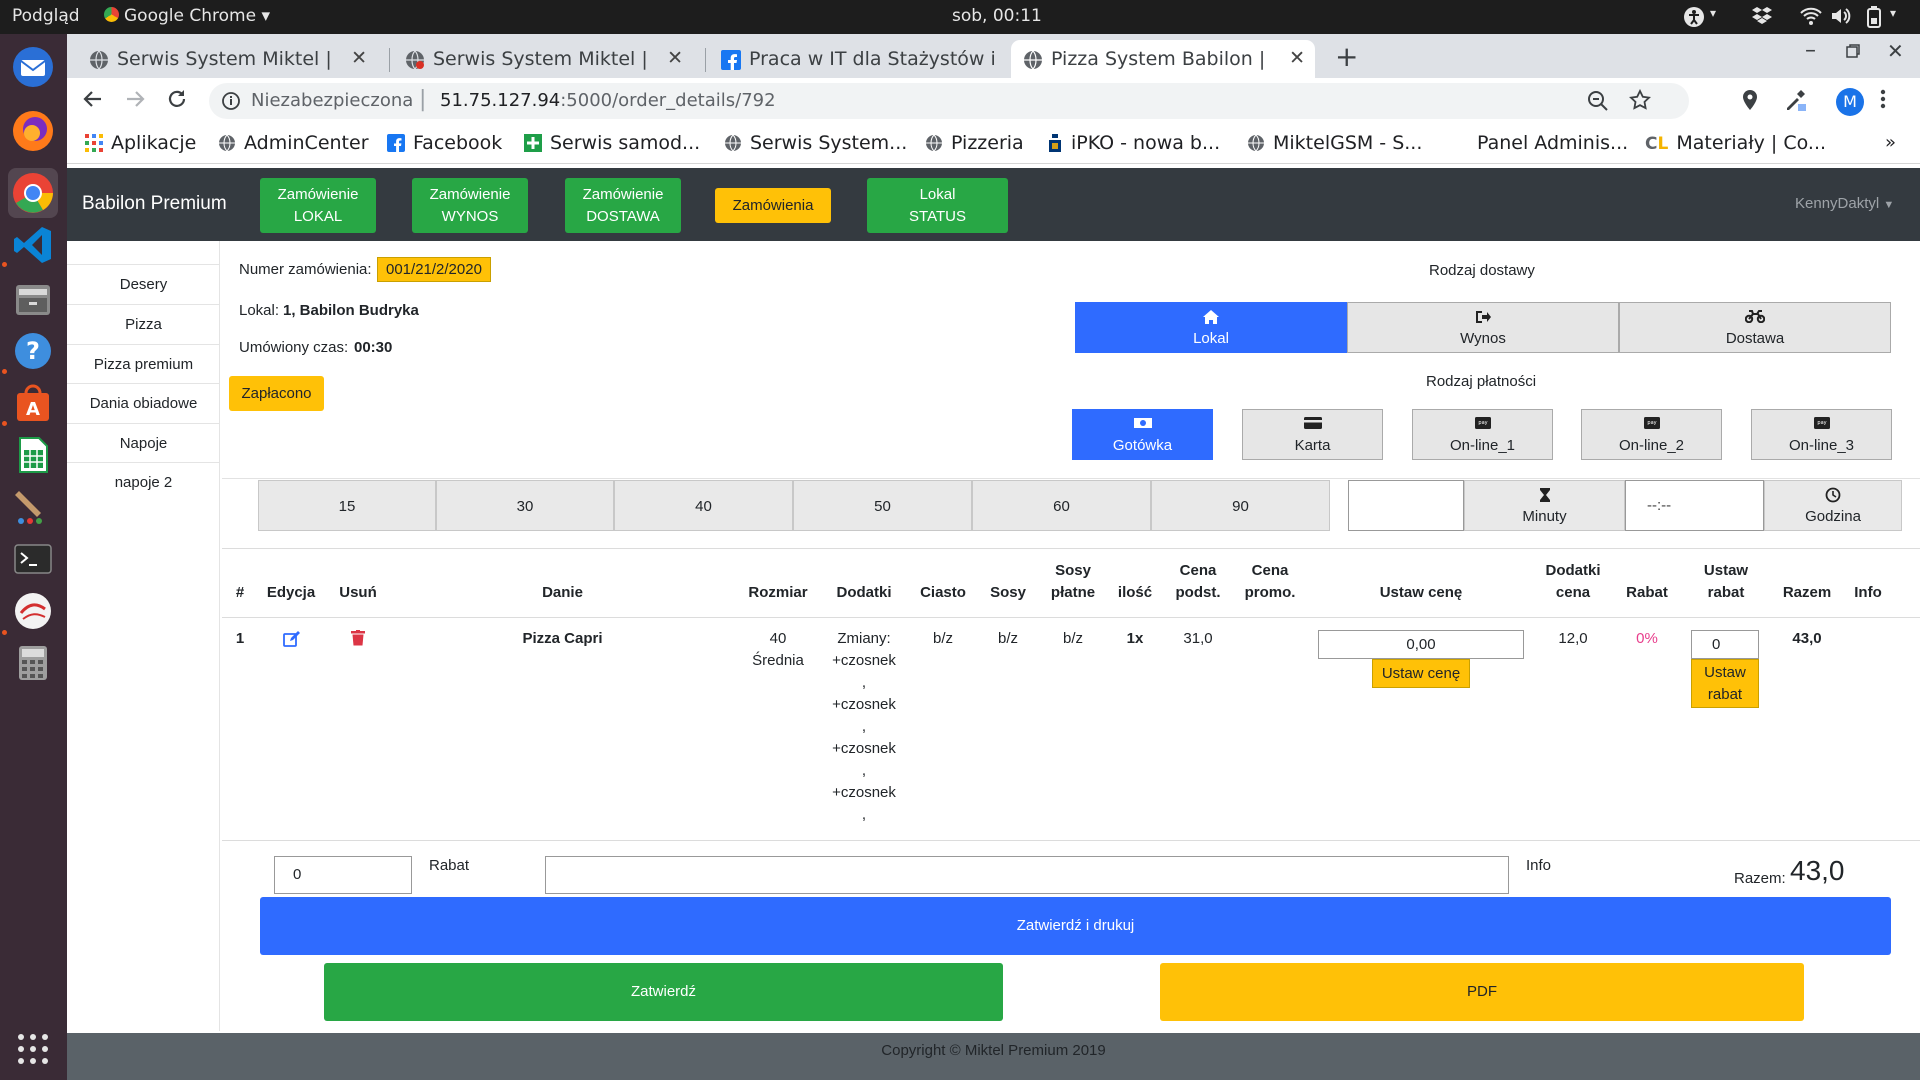 Image resolution: width=1920 pixels, height=1080 pixels. Describe the element at coordinates (1598, 101) in the screenshot. I see `zoom-icon` at that location.